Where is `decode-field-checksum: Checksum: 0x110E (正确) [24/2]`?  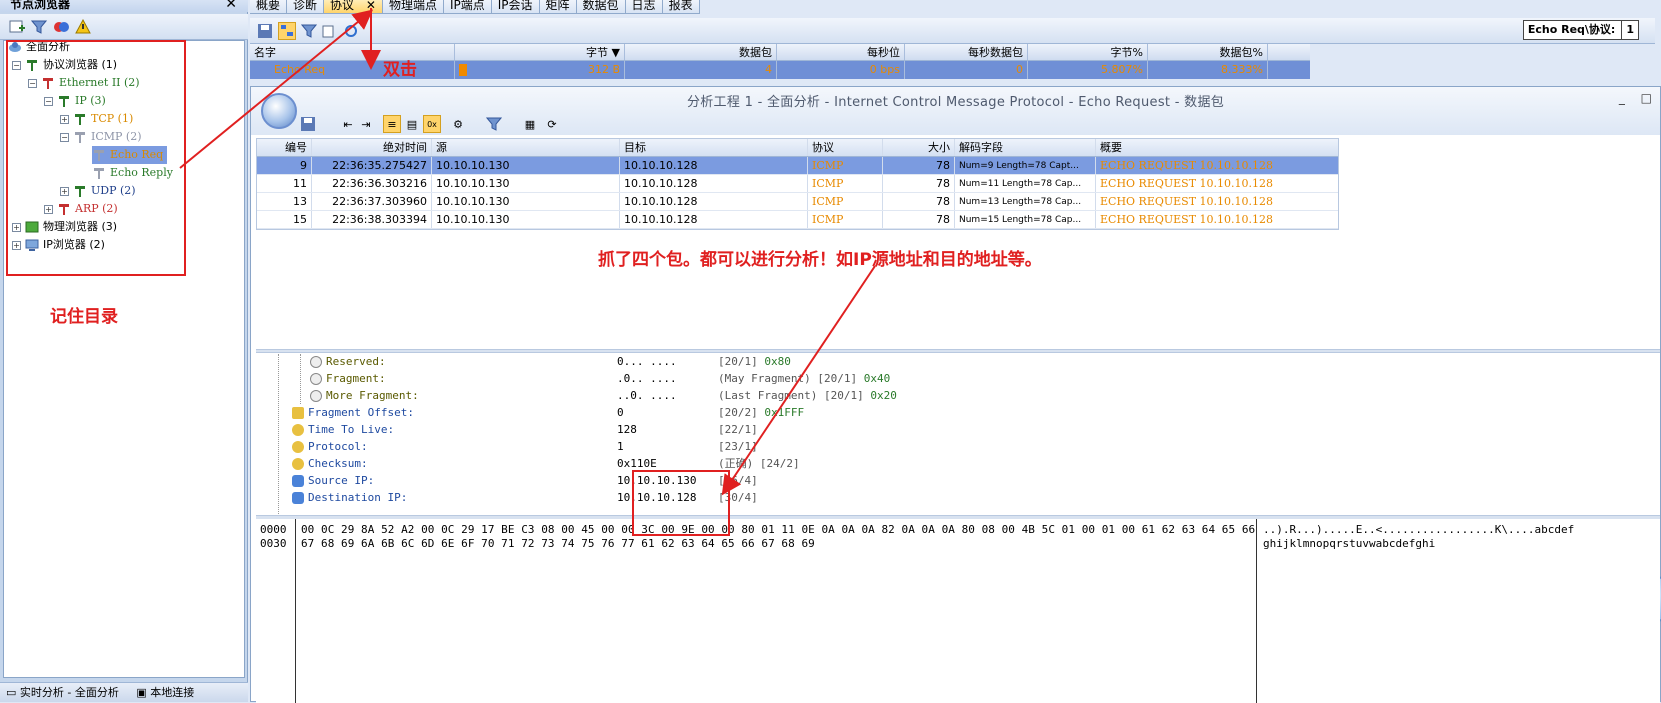
decode-field-checksum: Checksum: 0x110E (正确) [24/2] is located at coordinates (742, 463).